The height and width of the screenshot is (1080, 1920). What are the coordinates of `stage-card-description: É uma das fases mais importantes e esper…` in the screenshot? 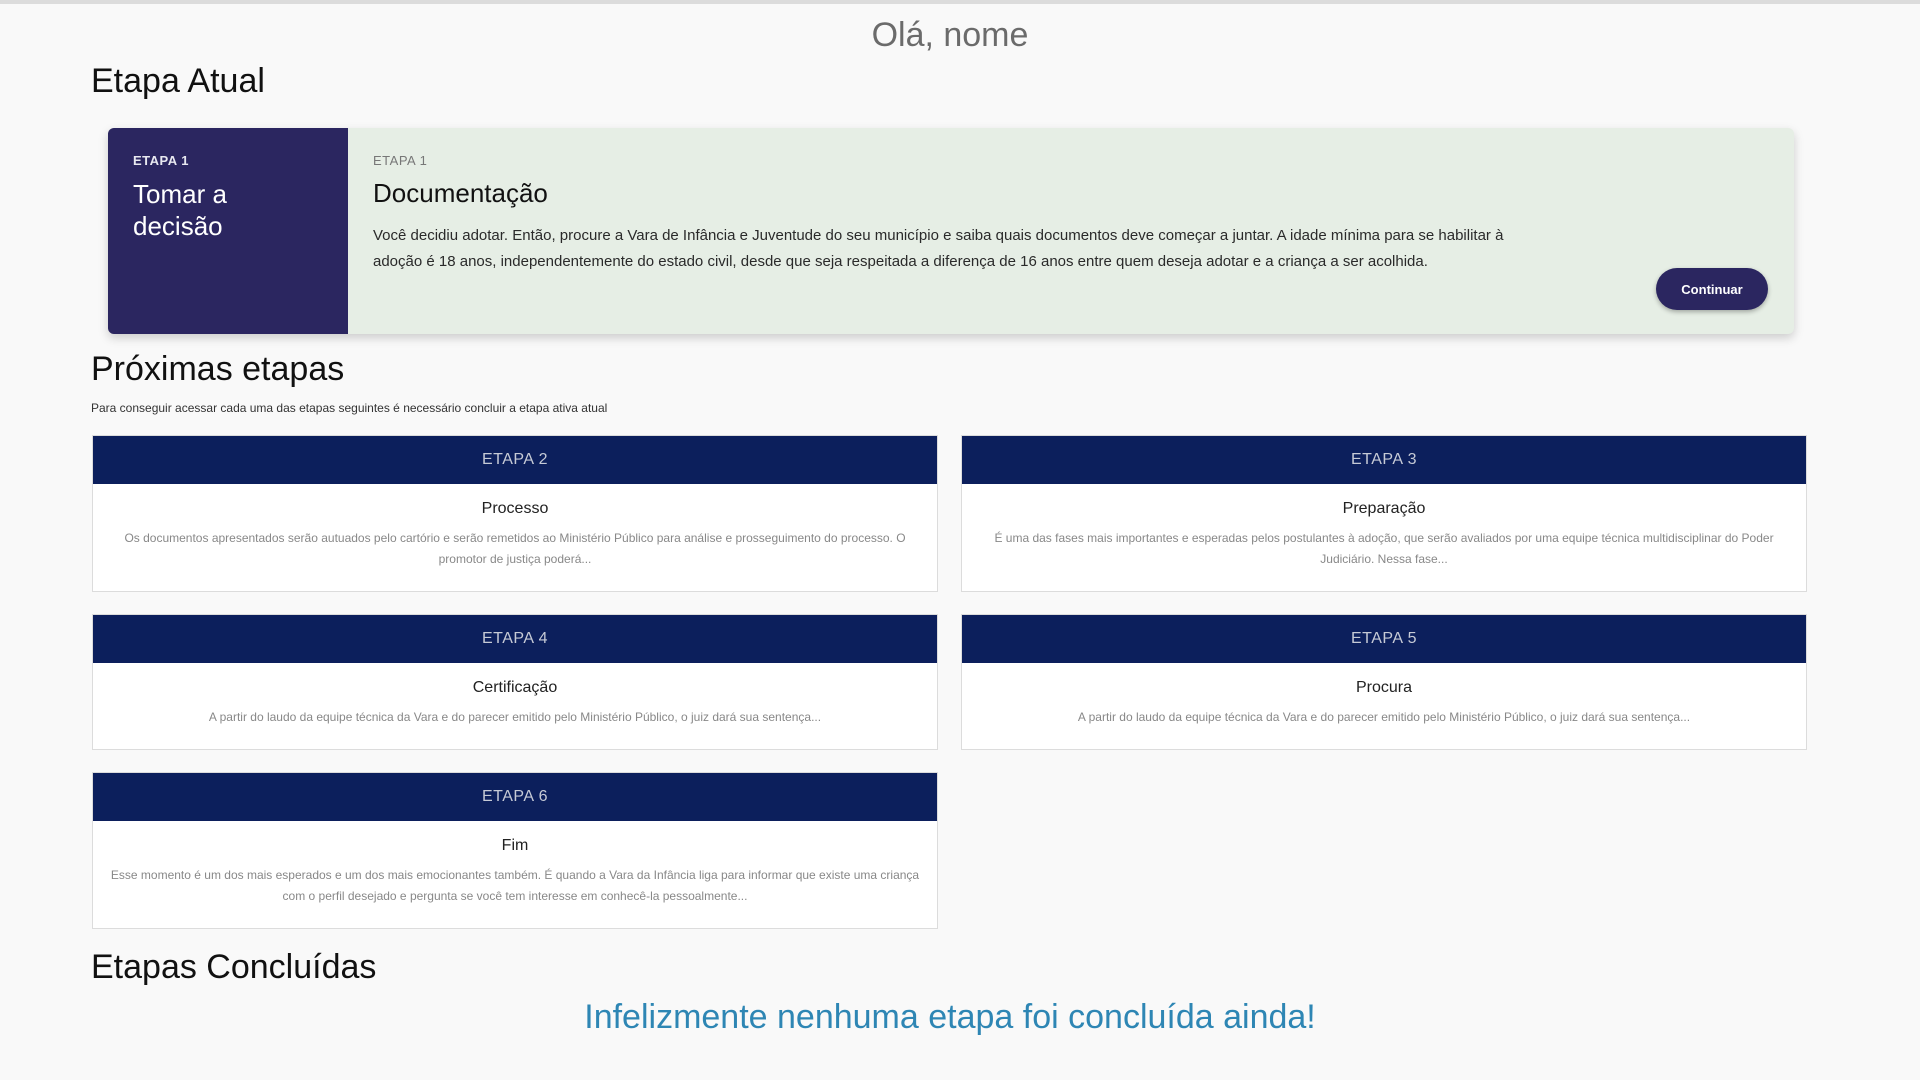 It's located at (1384, 548).